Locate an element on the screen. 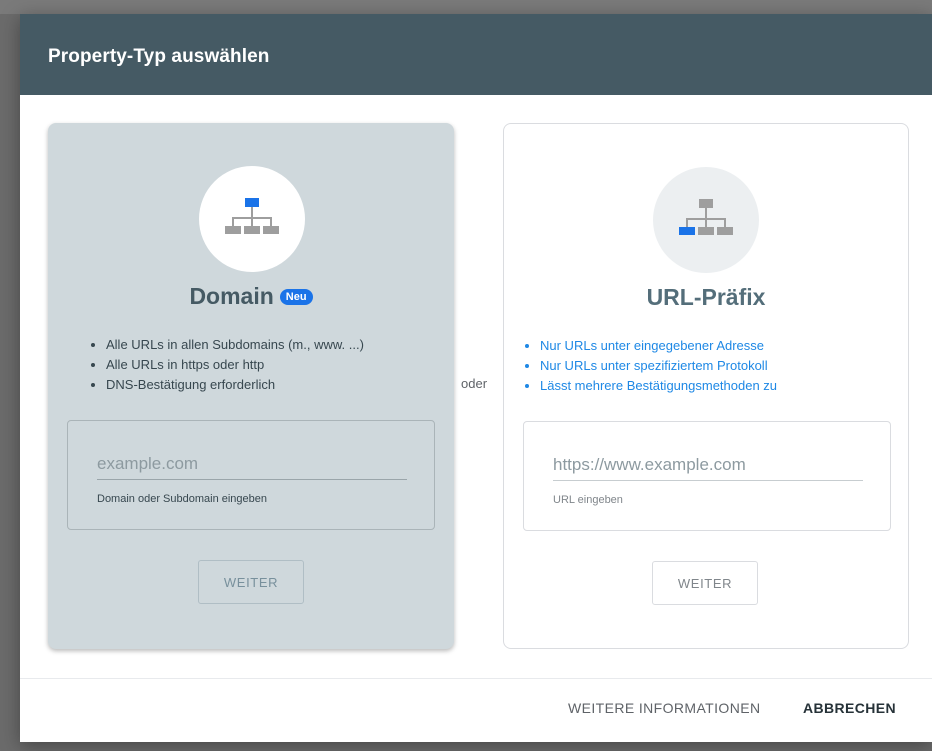  dialog-header: Property-Typ auswählen is located at coordinates (476, 54).